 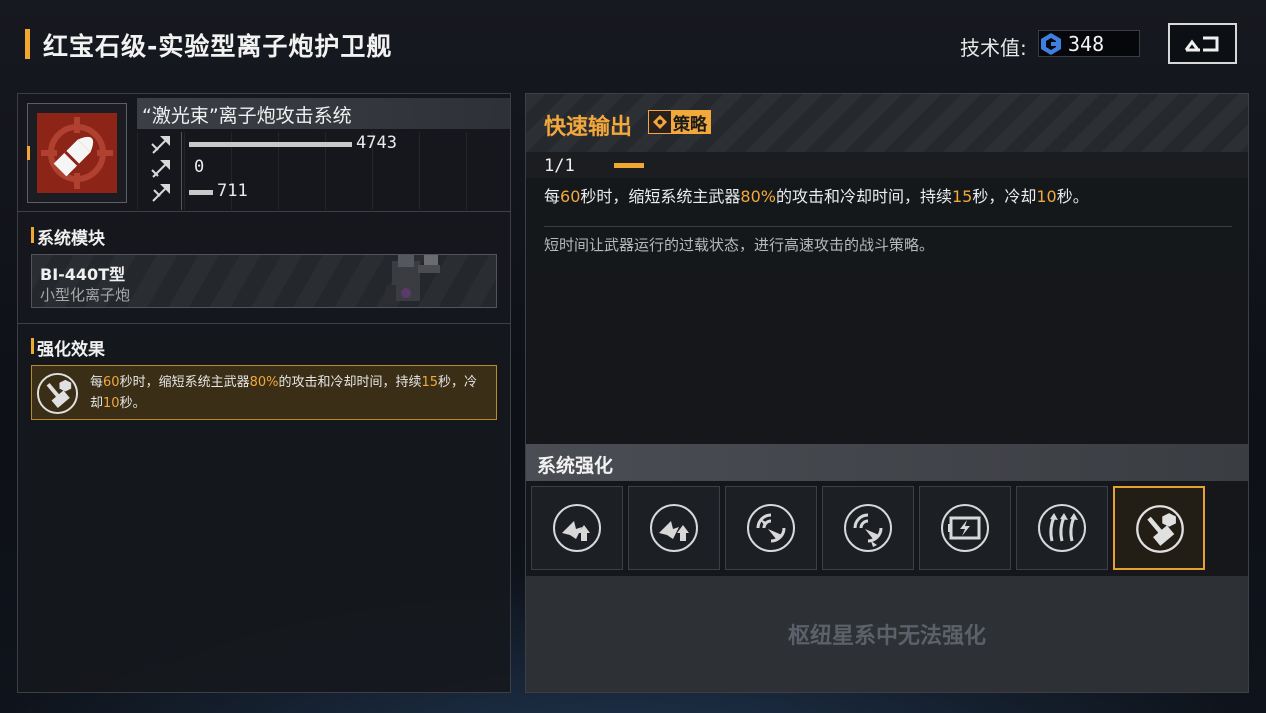 I want to click on module-cannon-image, so click(x=413, y=279).